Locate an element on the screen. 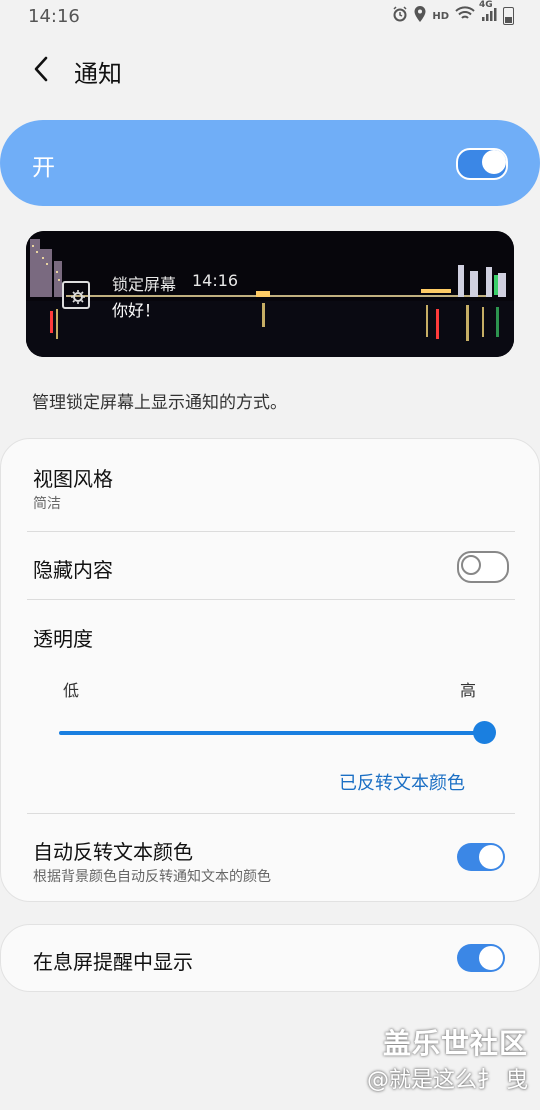 This screenshot has width=540, height=1110. lockscreen-preview: 锁定屏幕 14:16 你好！ is located at coordinates (270, 294).